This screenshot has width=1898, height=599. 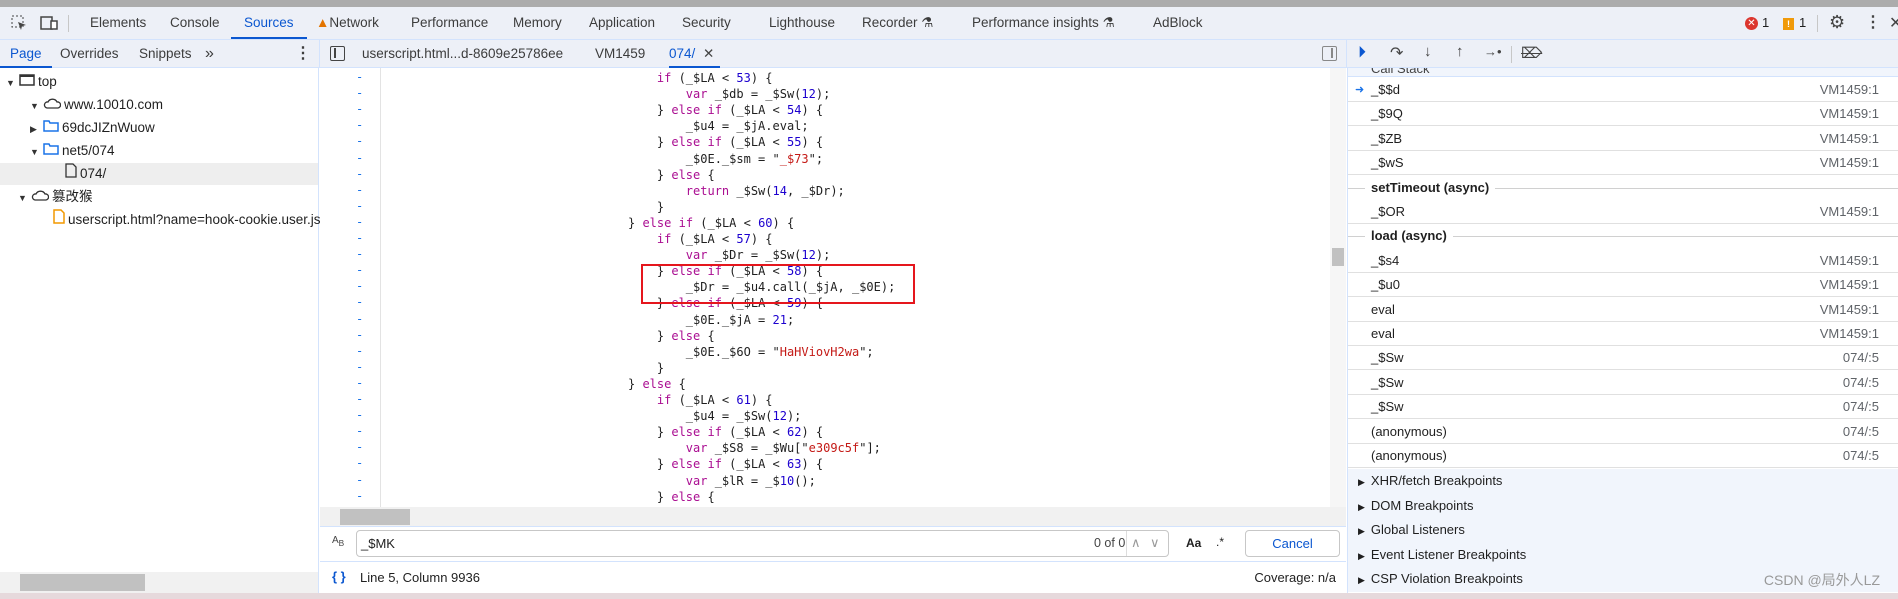 What do you see at coordinates (537, 23) in the screenshot?
I see `tab-memory: Memory` at bounding box center [537, 23].